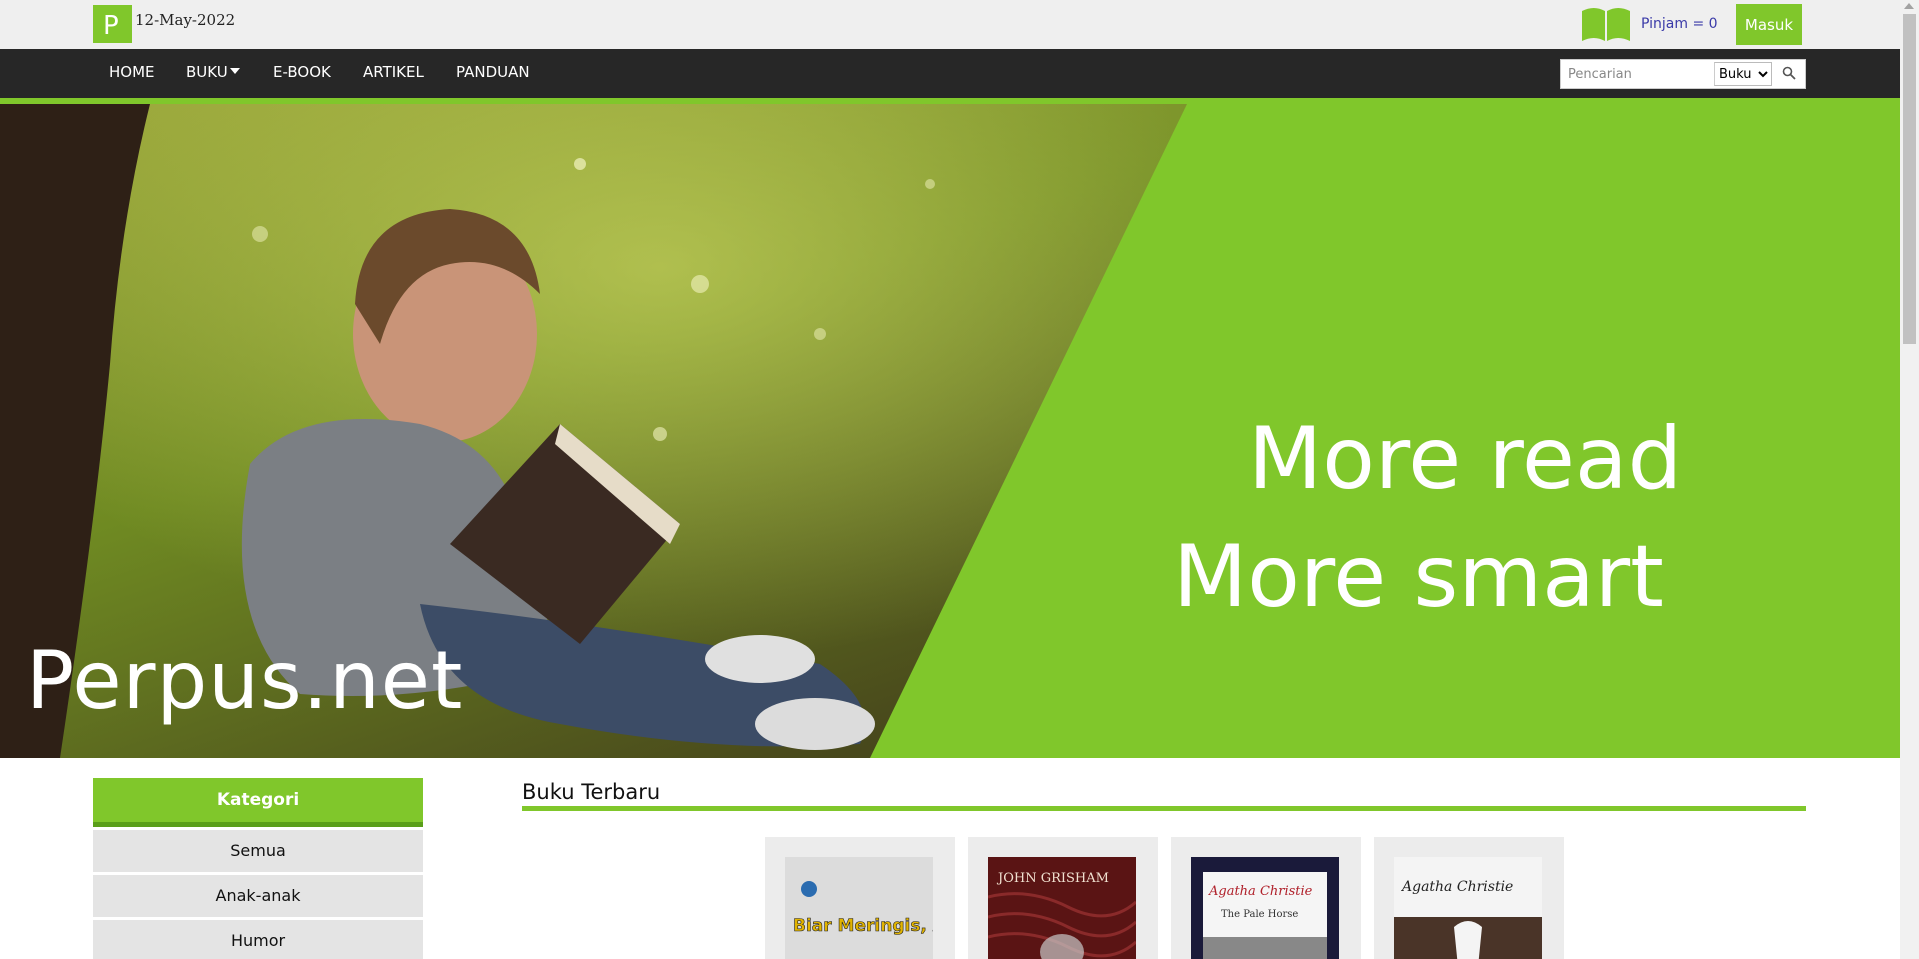 The height and width of the screenshot is (959, 1919). I want to click on book-cover: JOHN GRISHAM, so click(1062, 908).